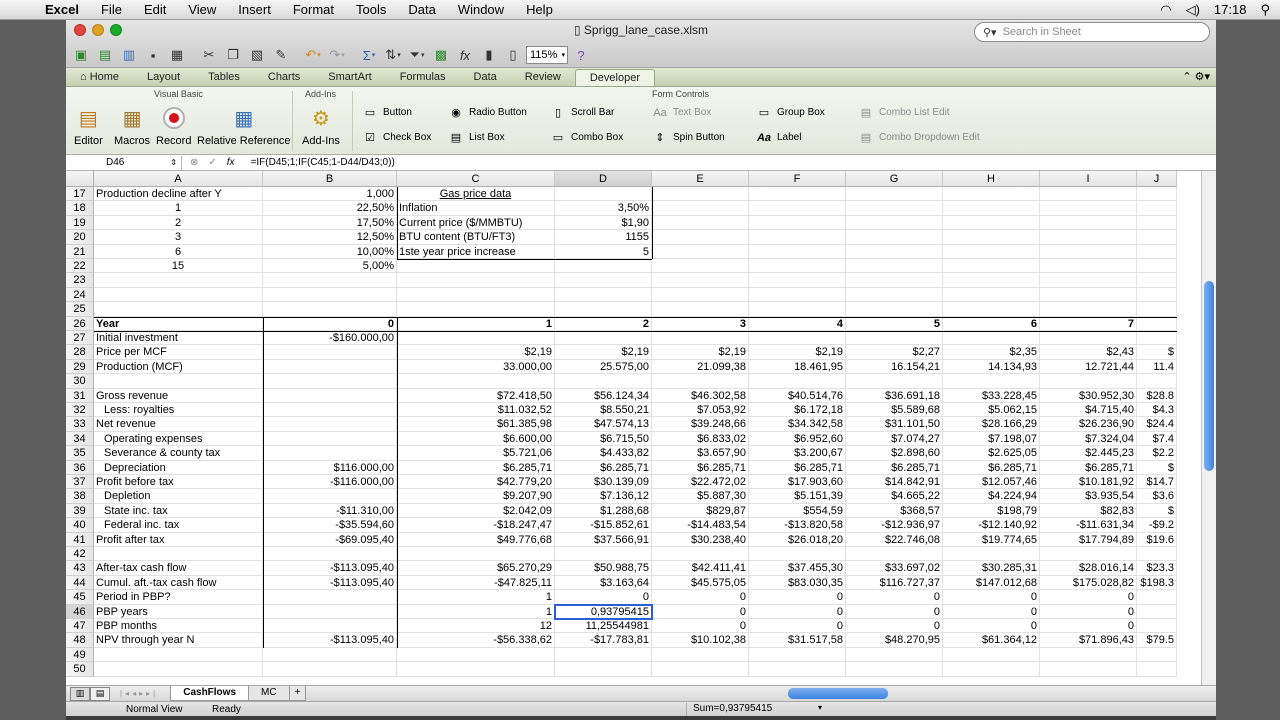 This screenshot has width=1280, height=720. I want to click on relative-reference-button: ▦ Relative Reference, so click(244, 126).